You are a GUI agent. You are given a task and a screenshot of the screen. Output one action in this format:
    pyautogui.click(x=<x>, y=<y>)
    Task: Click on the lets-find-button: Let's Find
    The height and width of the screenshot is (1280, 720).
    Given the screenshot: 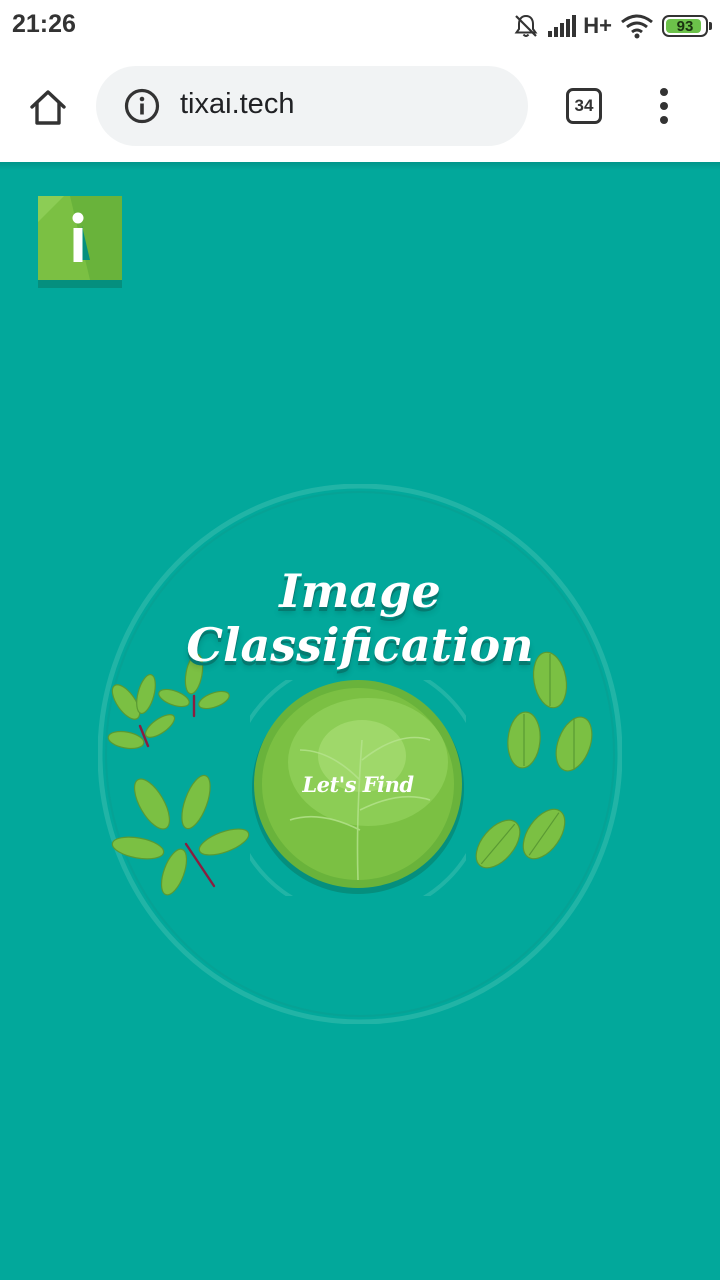 What is the action you would take?
    pyautogui.click(x=358, y=788)
    